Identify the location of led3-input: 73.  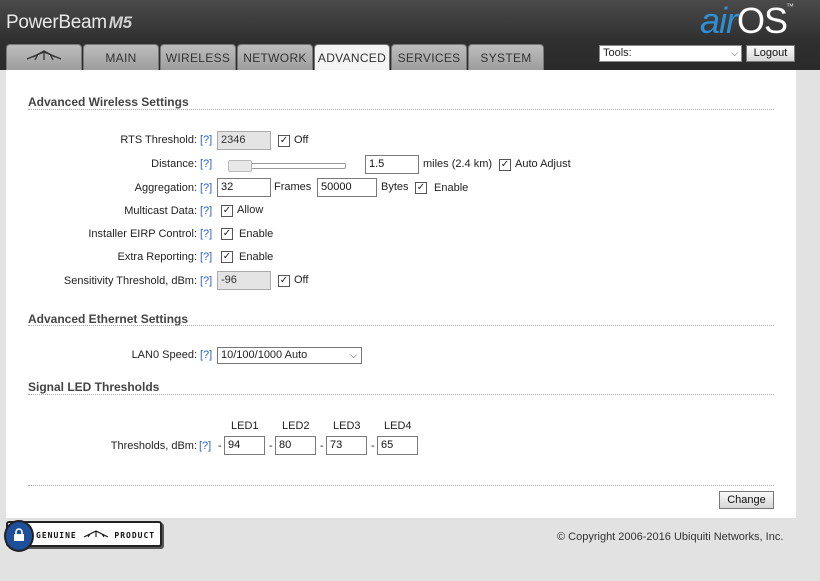
(346, 445).